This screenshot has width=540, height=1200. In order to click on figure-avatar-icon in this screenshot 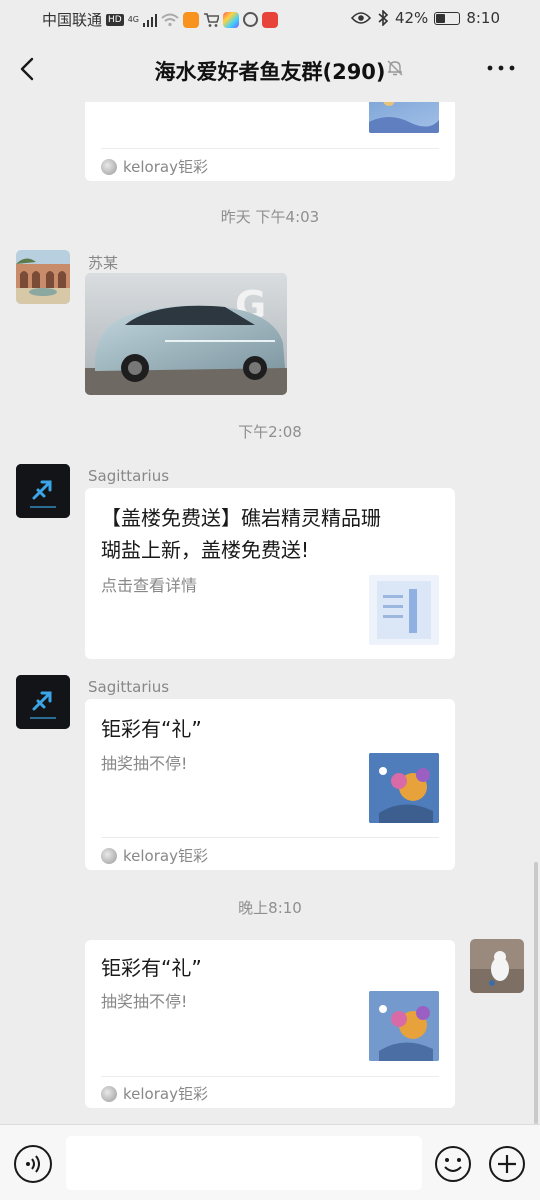, I will do `click(497, 966)`.